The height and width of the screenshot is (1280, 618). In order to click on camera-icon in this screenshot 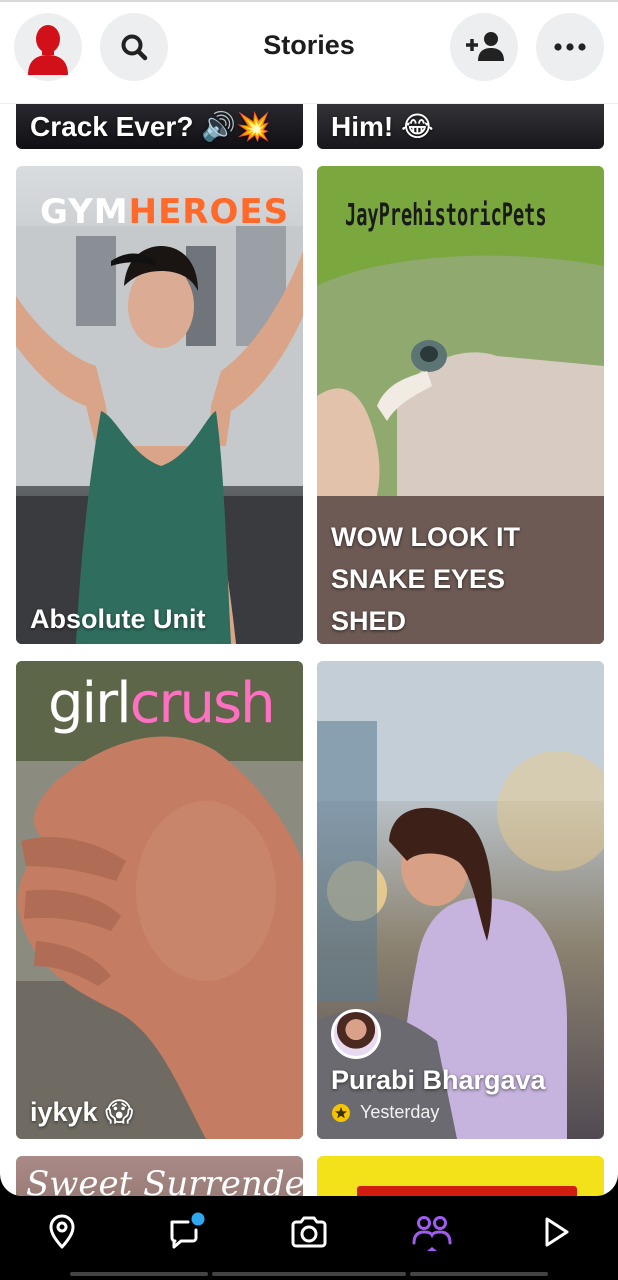, I will do `click(309, 1232)`.